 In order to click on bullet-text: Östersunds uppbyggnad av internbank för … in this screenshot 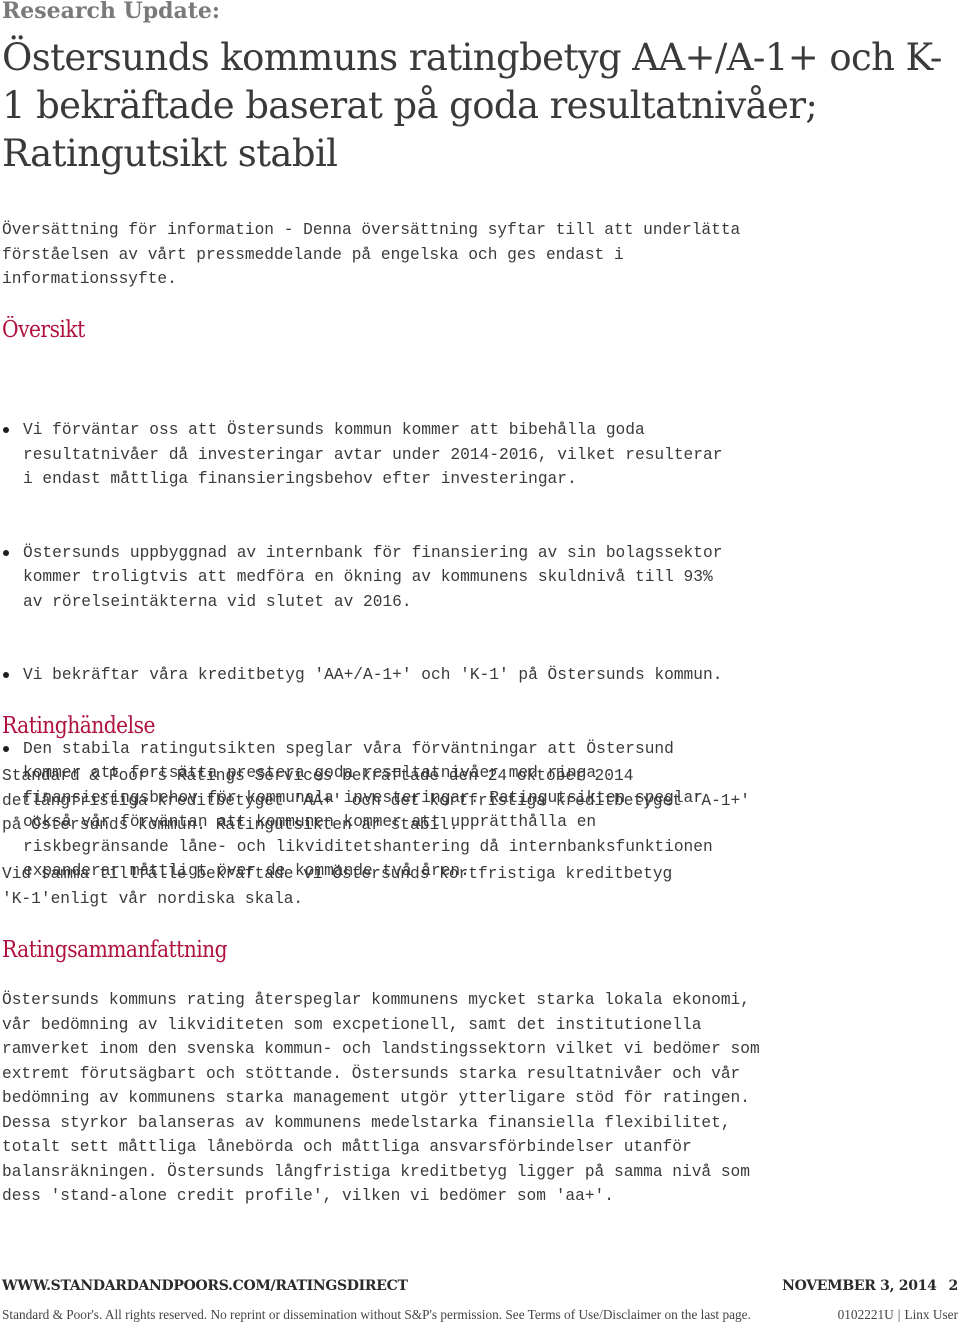, I will do `click(373, 577)`.